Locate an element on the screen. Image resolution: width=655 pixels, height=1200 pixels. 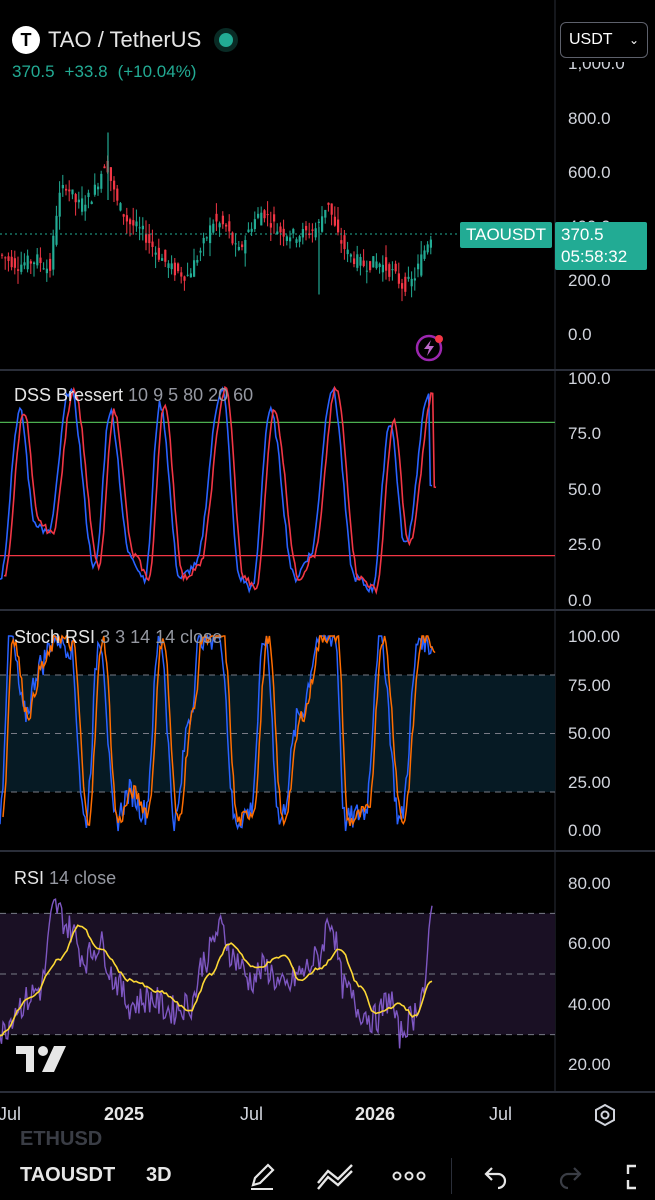
fullscreen-icon is located at coordinates (639, 1177).